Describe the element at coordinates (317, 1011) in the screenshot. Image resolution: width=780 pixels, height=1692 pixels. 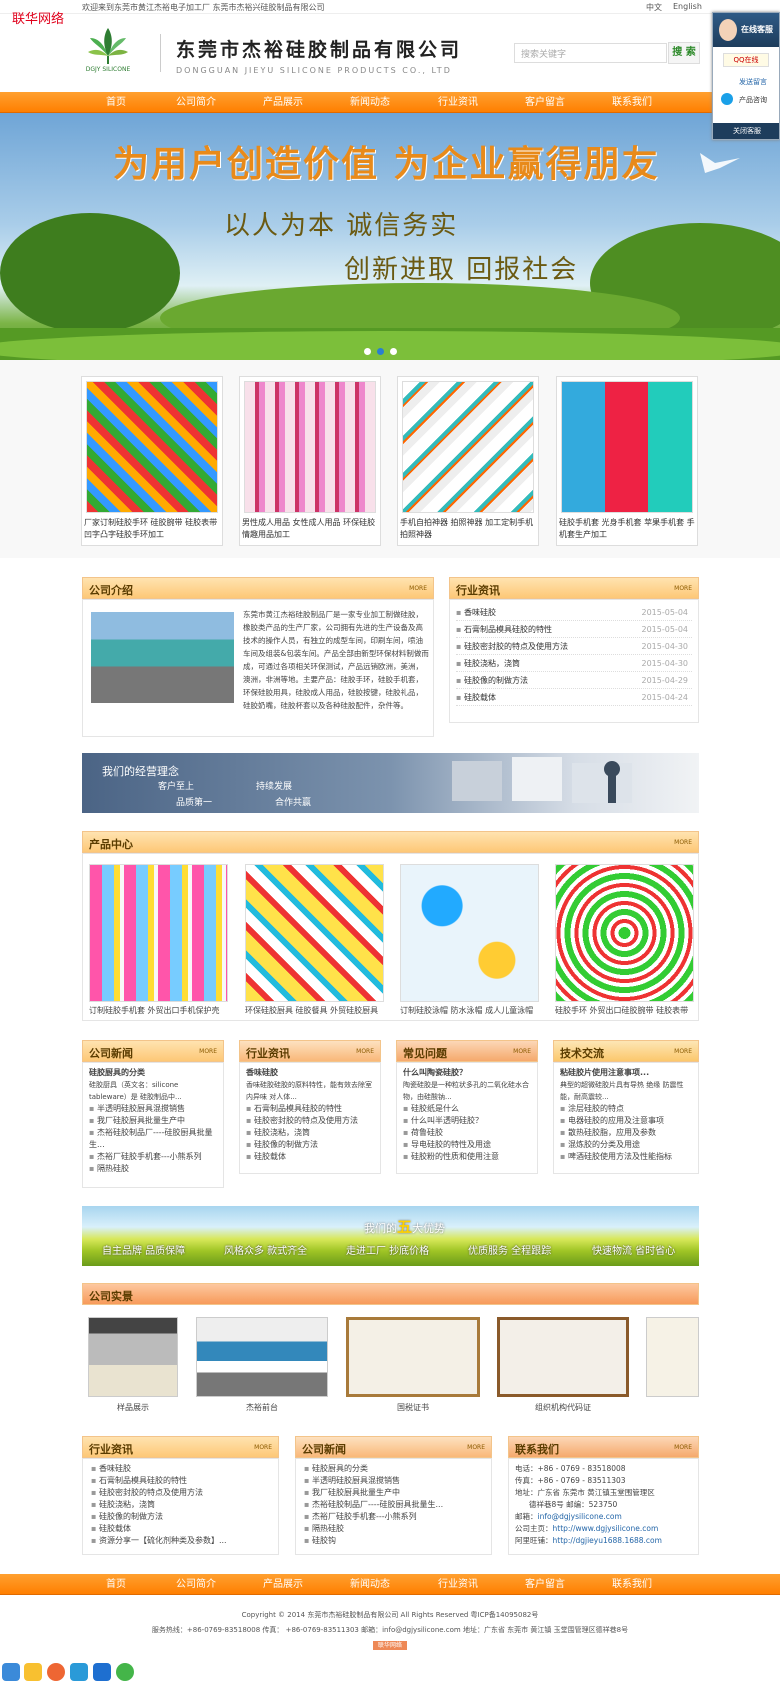
I see `product-caption: 环保硅胶厨具 硅胶餐具 外贸硅胶厨具` at that location.